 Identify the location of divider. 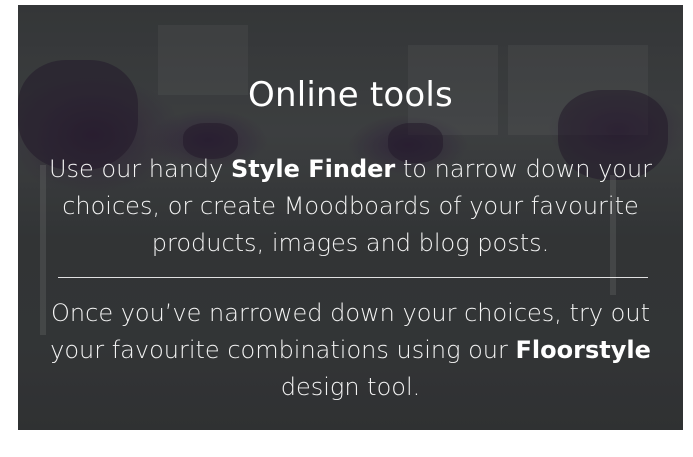
(353, 277).